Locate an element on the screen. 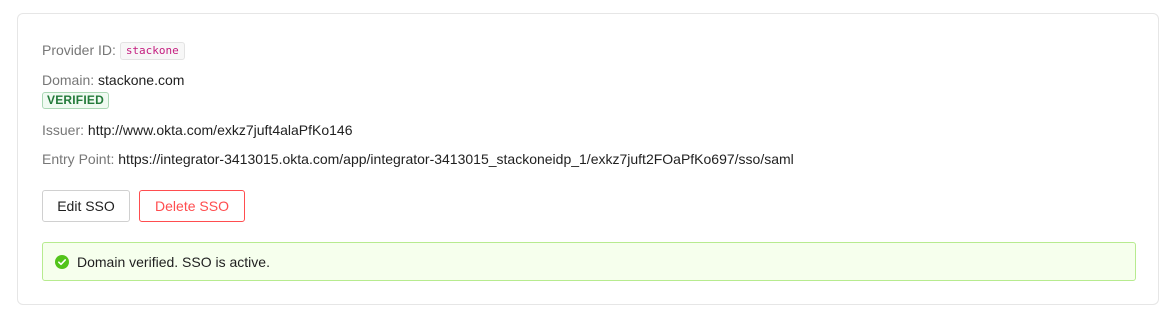 The image size is (1174, 316). domain-value: stackone.com is located at coordinates (141, 80).